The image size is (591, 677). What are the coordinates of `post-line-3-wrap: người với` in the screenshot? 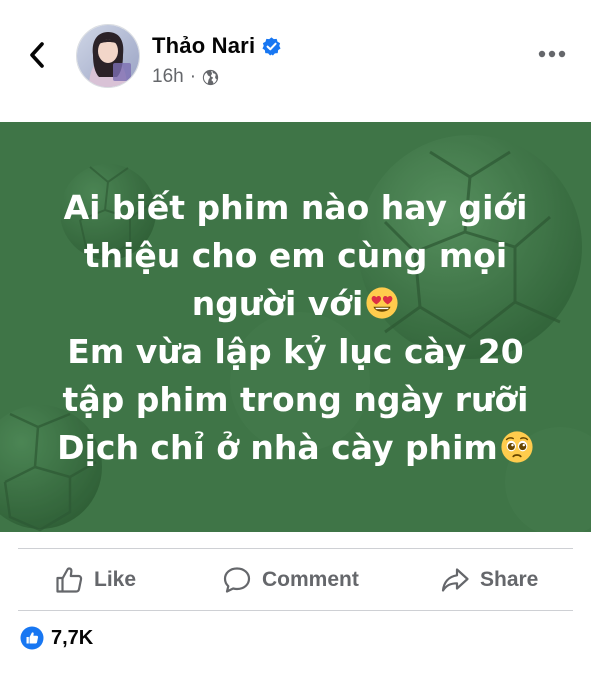 It's located at (295, 304).